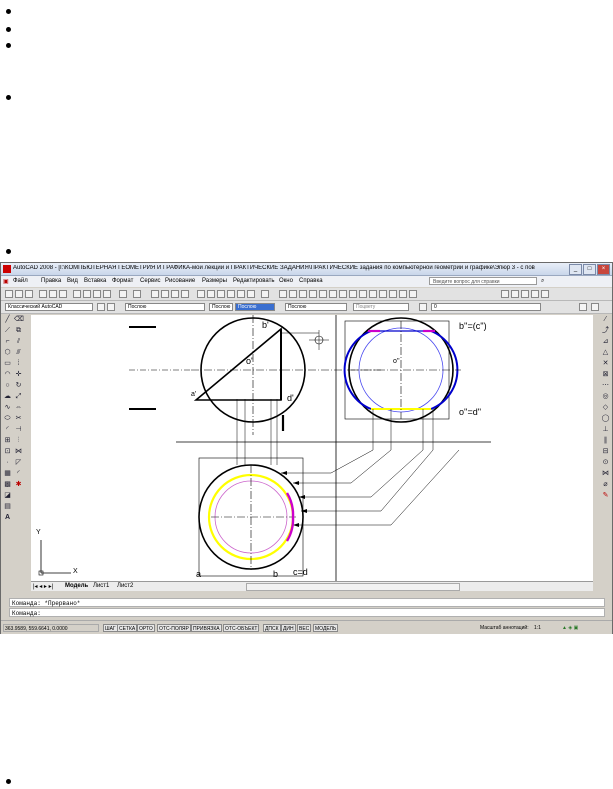  I want to click on close-button: ×, so click(603, 269).